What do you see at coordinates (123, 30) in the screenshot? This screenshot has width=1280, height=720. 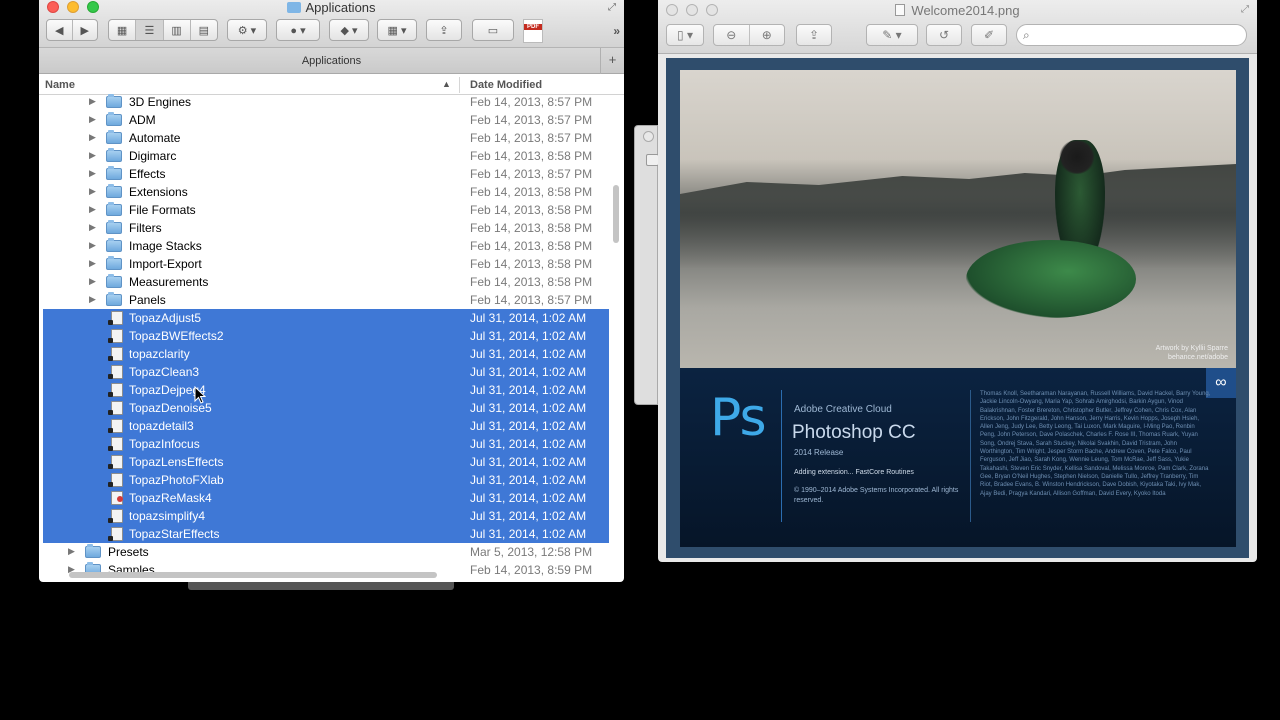 I see `icon-view-button: ▦` at bounding box center [123, 30].